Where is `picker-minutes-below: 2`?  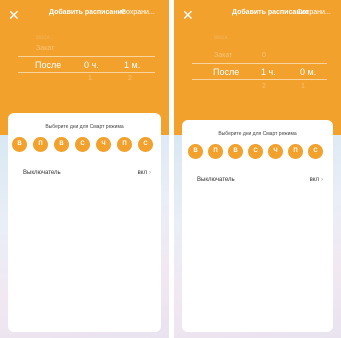
picker-minutes-below: 2 is located at coordinates (130, 78).